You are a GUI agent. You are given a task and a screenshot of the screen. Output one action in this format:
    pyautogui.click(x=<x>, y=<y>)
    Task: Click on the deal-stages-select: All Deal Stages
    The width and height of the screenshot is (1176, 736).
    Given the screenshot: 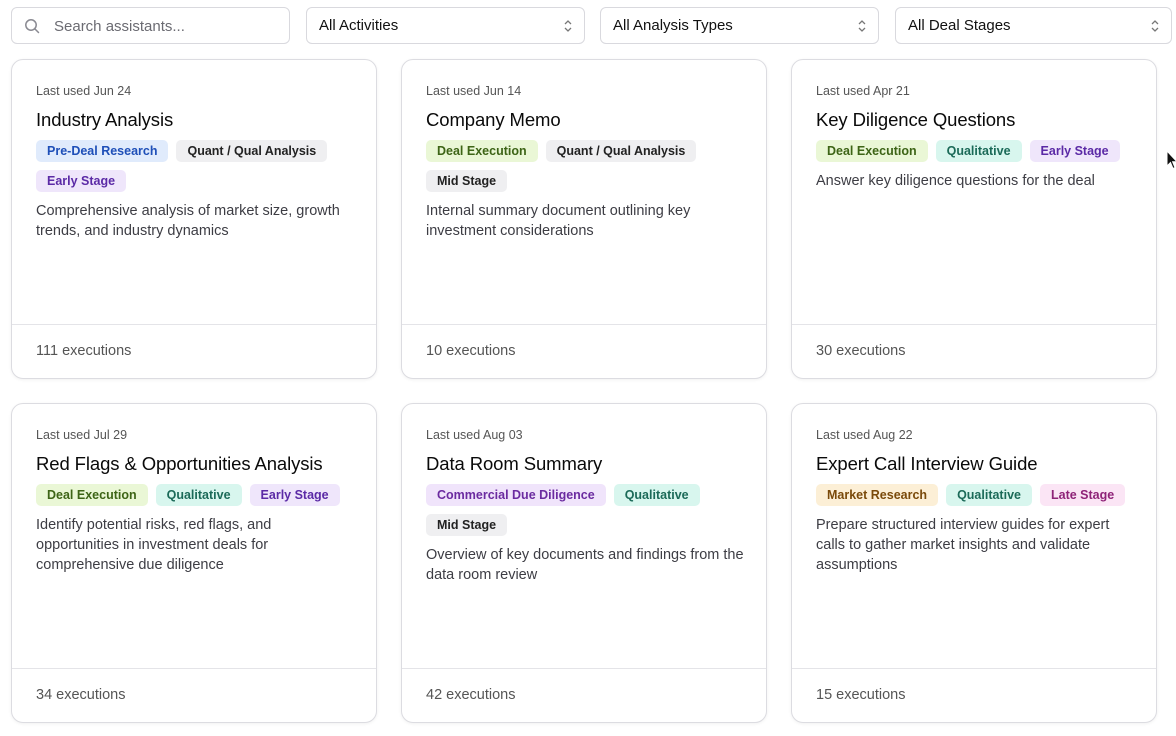 What is the action you would take?
    pyautogui.click(x=1033, y=25)
    